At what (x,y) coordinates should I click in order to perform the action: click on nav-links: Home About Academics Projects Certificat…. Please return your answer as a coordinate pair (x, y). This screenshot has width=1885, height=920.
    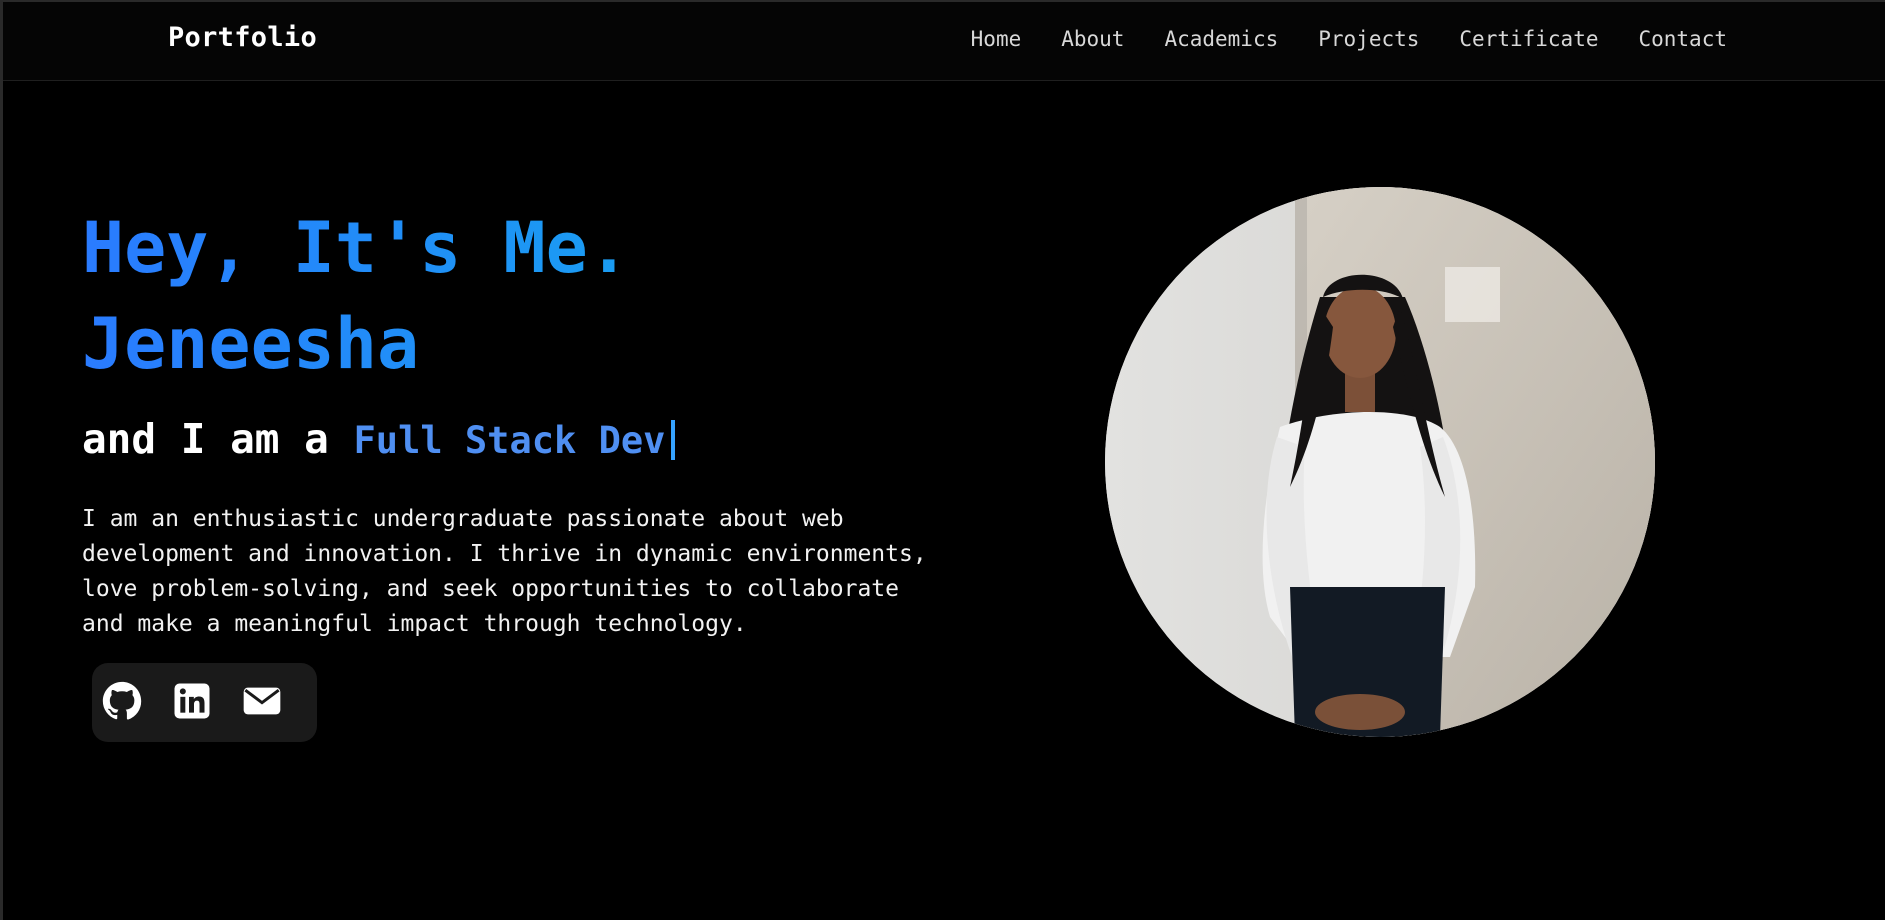
    Looking at the image, I should click on (1349, 39).